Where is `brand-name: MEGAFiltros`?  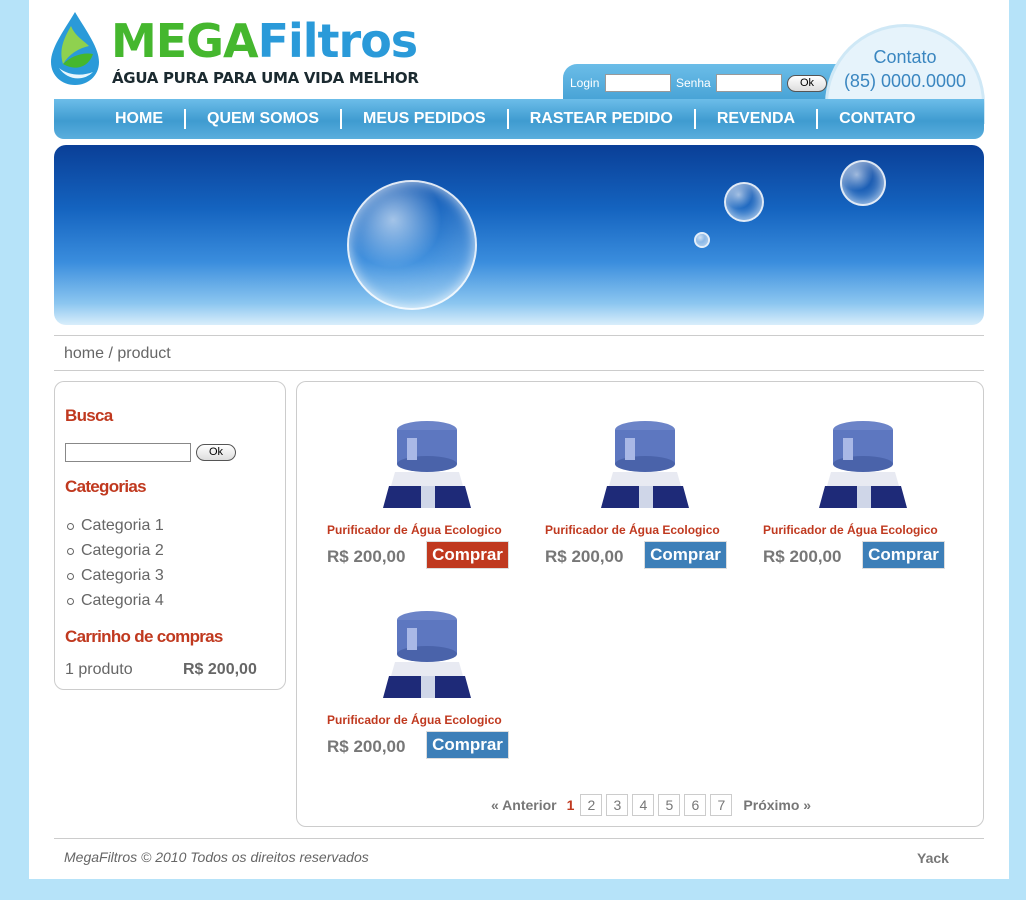
brand-name: MEGAFiltros is located at coordinates (264, 41).